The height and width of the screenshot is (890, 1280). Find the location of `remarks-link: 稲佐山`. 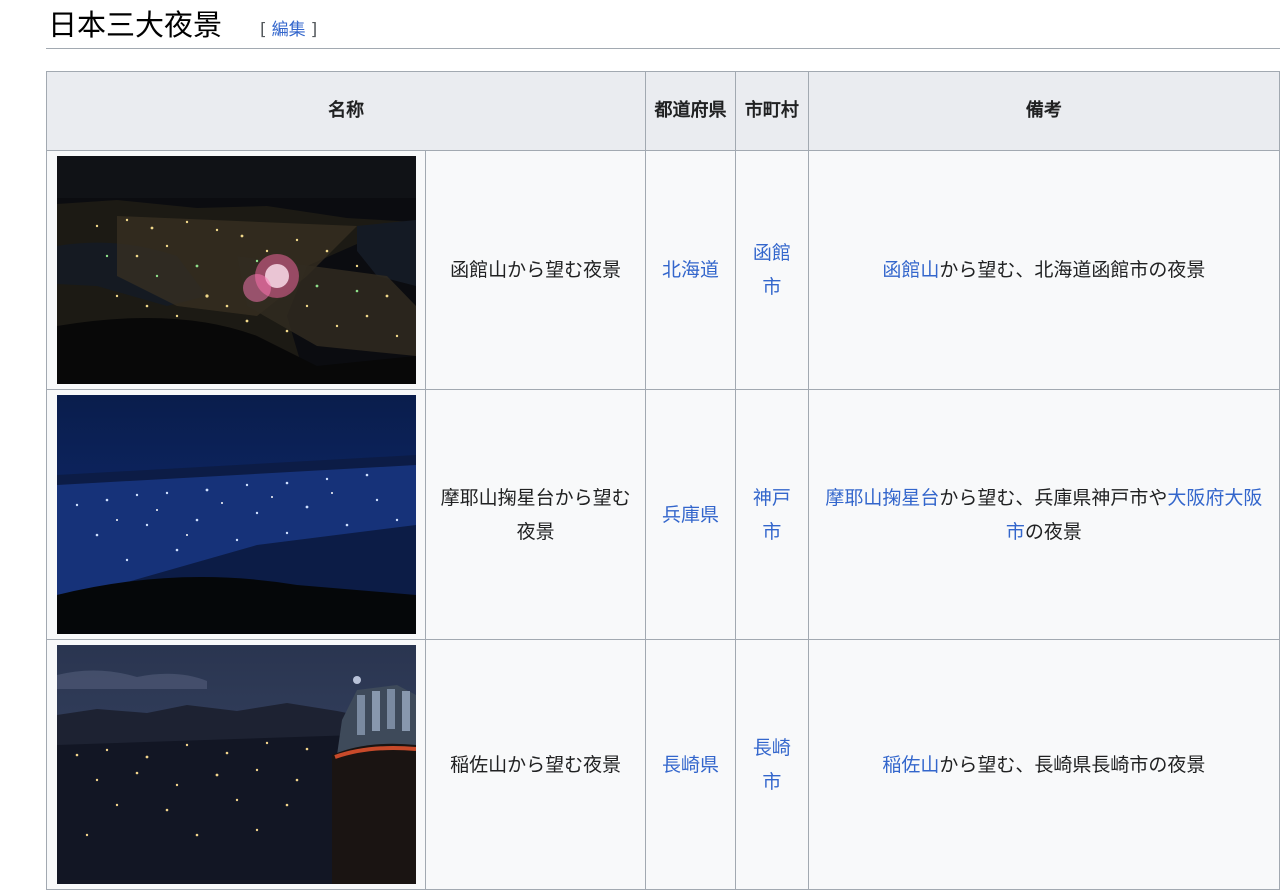

remarks-link: 稲佐山 is located at coordinates (910, 765).